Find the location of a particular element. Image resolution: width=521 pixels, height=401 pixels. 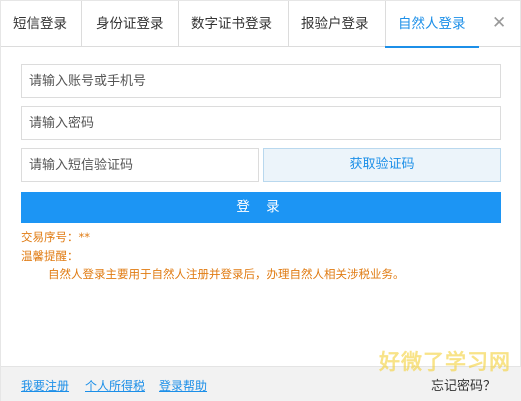

register-link: 我要注册 is located at coordinates (45, 385).